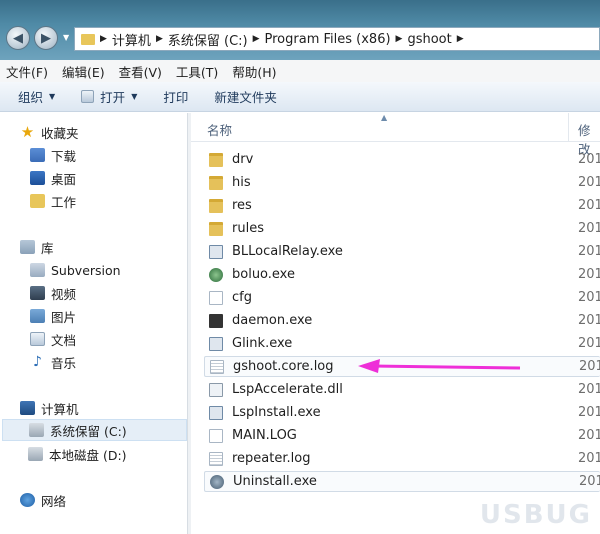 This screenshot has width=600, height=534. Describe the element at coordinates (402, 366) in the screenshot. I see `file-row-highlighted: gshoot.core.log 201` at that location.